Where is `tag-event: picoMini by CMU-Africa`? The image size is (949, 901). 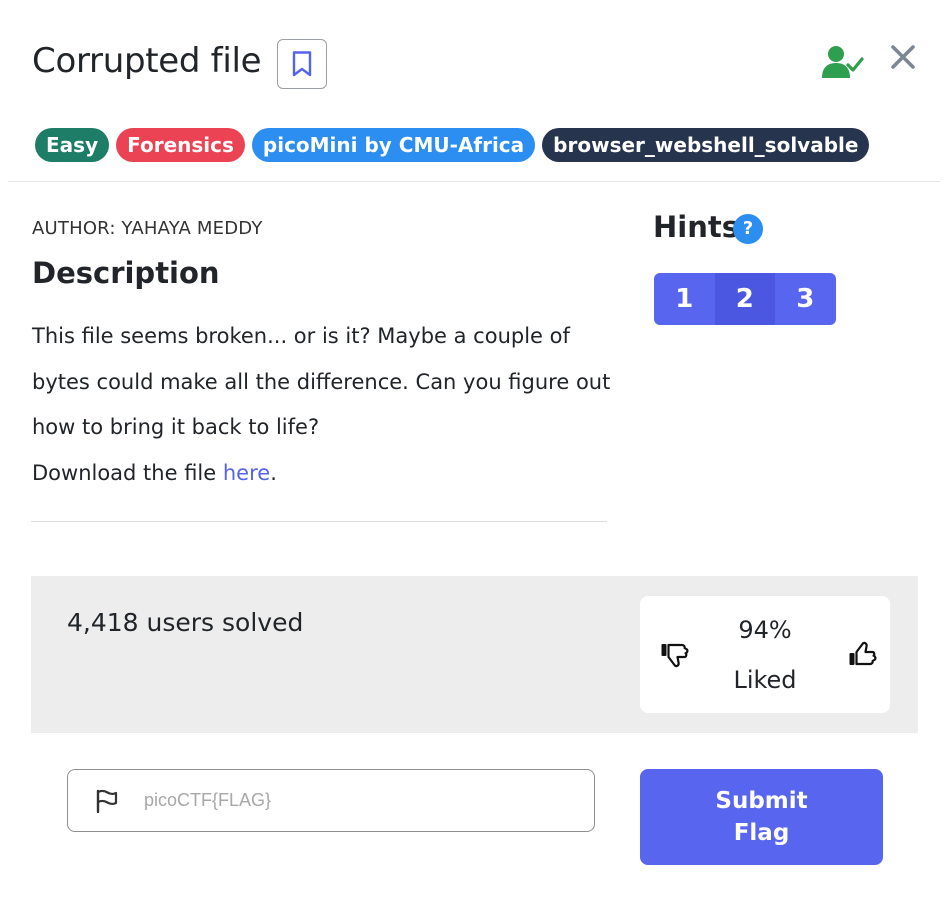 tag-event: picoMini by CMU-Africa is located at coordinates (393, 145).